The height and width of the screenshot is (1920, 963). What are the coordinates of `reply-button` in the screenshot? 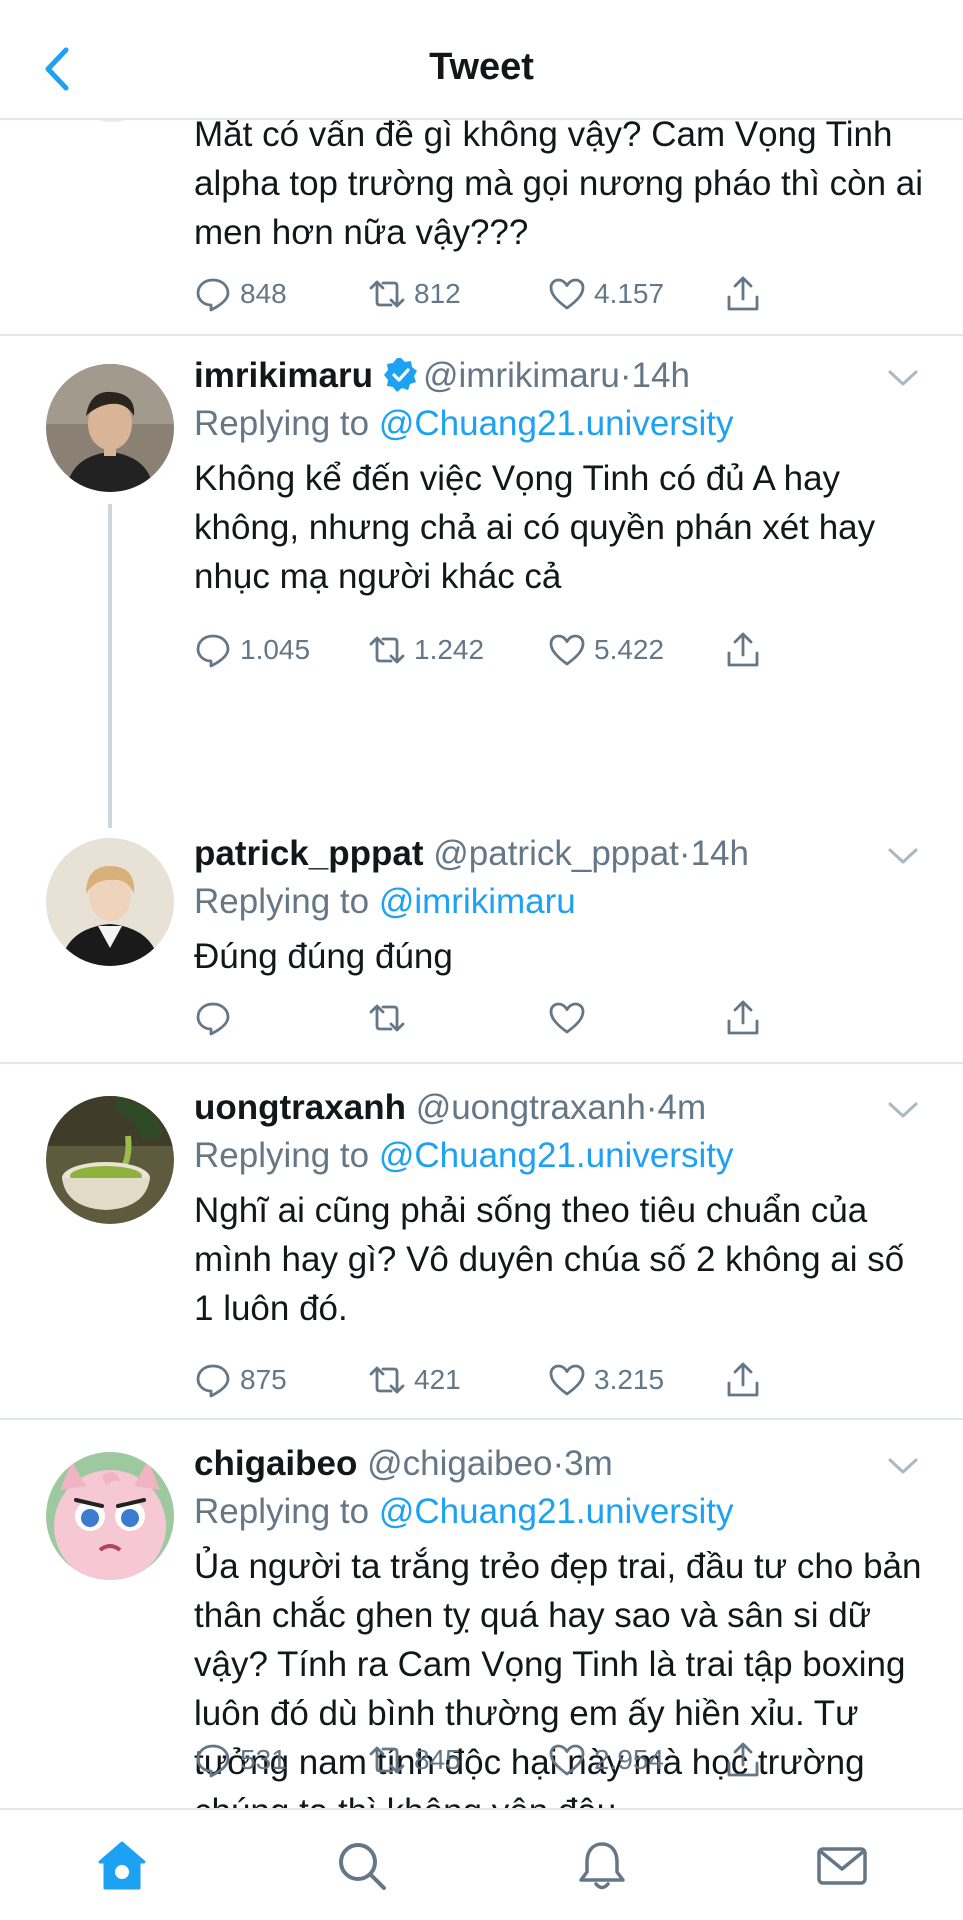 It's located at (217, 1018).